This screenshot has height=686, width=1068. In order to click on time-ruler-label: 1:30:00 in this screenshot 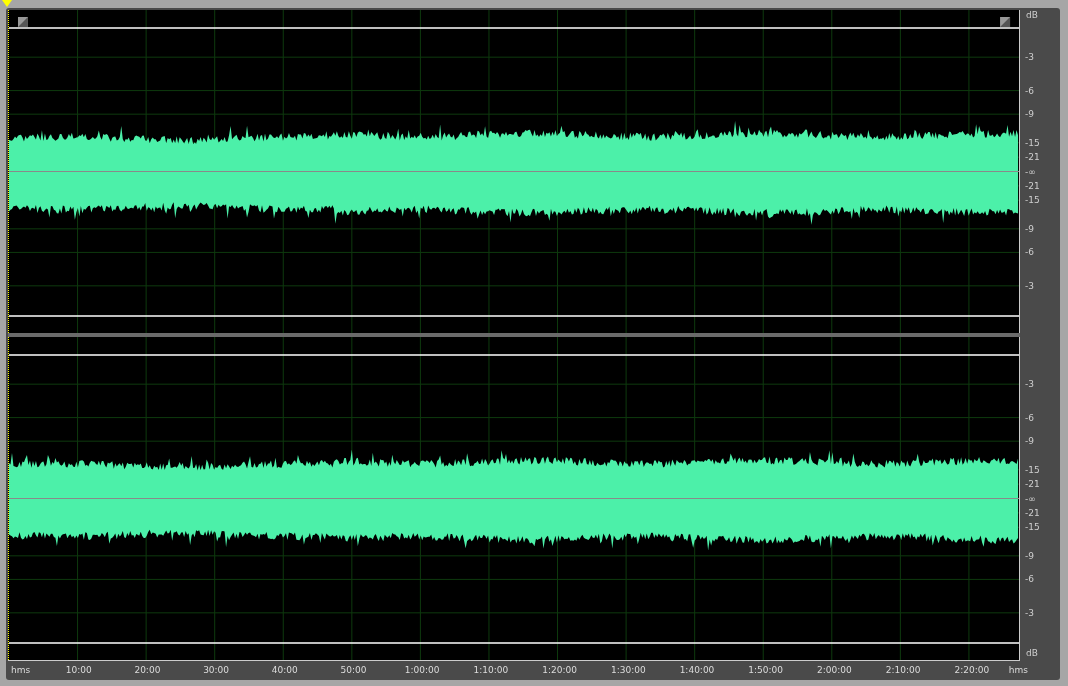, I will do `click(628, 670)`.